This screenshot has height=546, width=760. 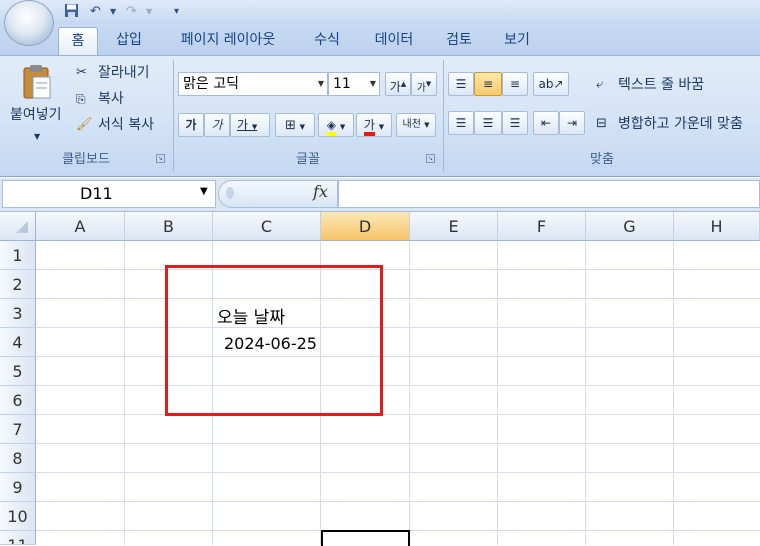 What do you see at coordinates (321, 84) in the screenshot?
I see `font-name-dropdown-icon: ▼` at bounding box center [321, 84].